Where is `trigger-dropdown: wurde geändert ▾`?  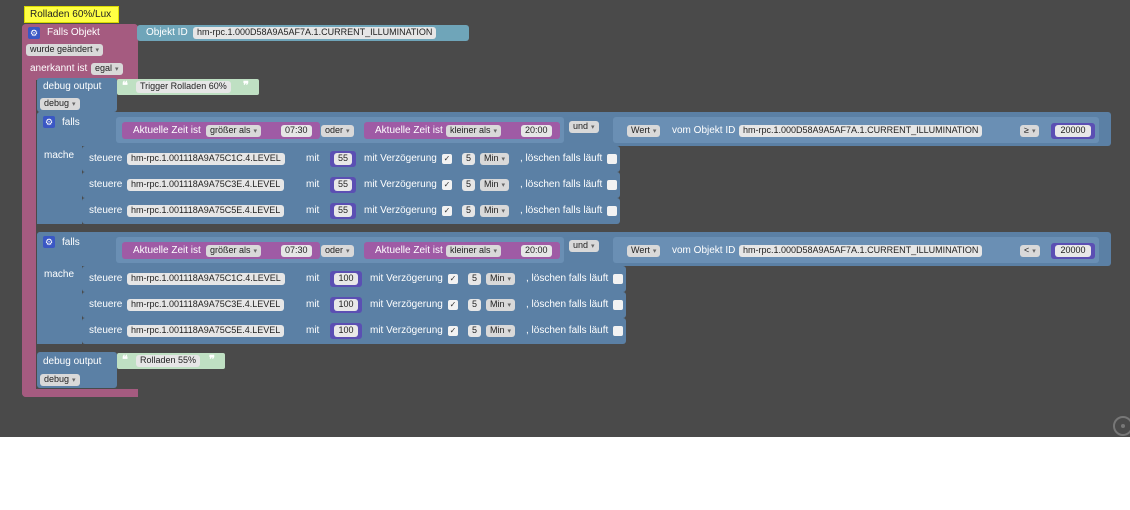 trigger-dropdown: wurde geändert ▾ is located at coordinates (65, 50).